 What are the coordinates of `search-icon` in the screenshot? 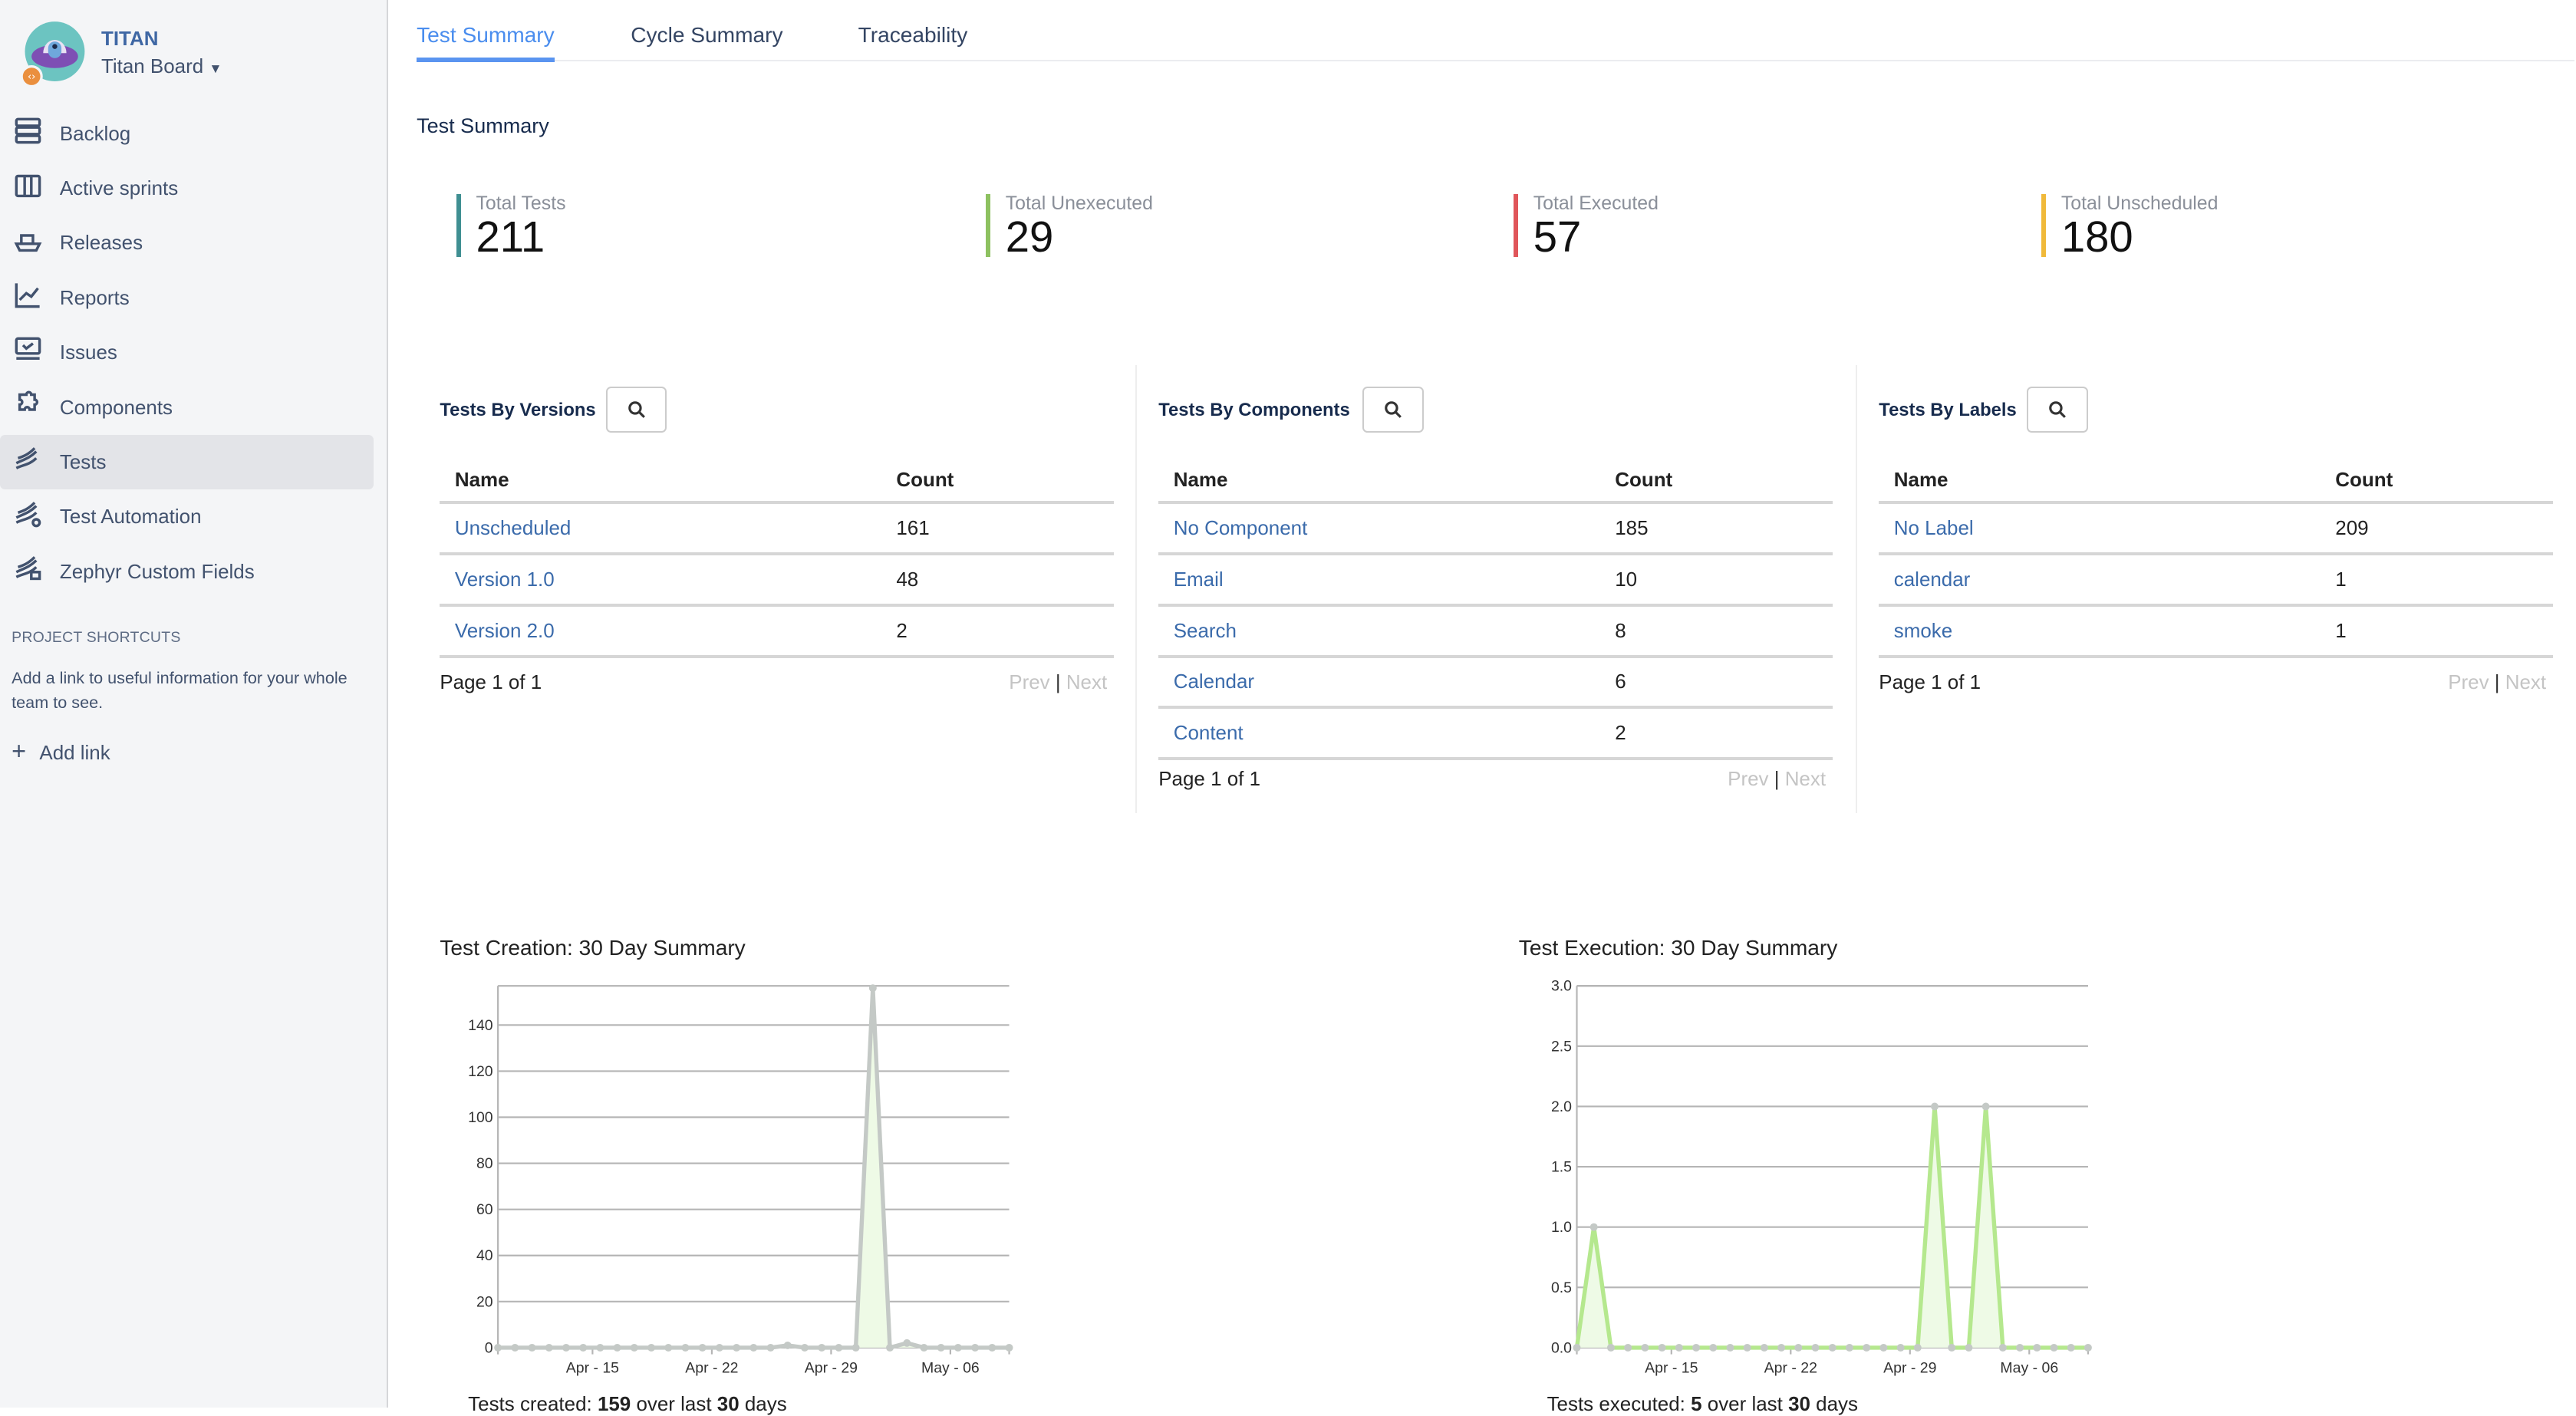 It's located at (2057, 410).